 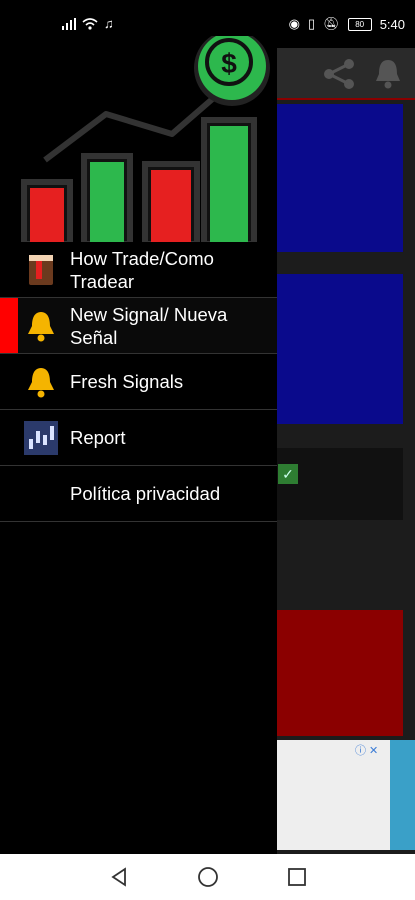 I want to click on status-right-icons: ◉ ▯ 🔕︎ 80 5:40, so click(x=347, y=24).